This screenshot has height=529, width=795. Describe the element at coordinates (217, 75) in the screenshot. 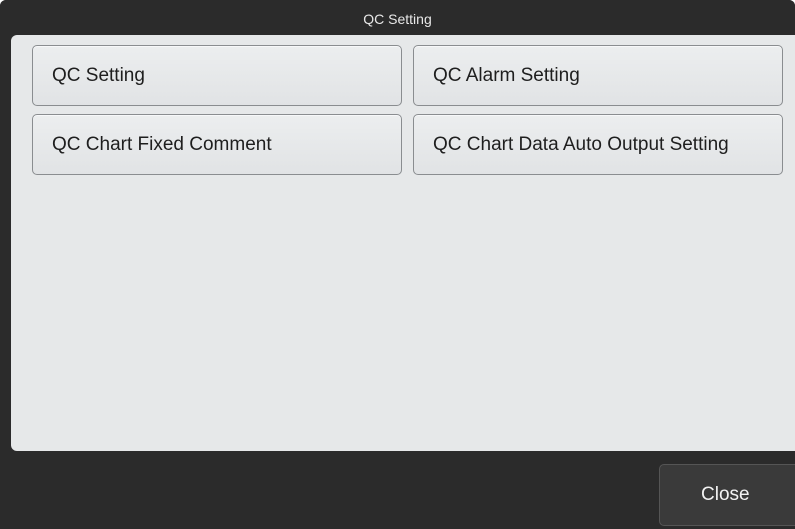

I see `qc-setting-button: QC Setting` at that location.